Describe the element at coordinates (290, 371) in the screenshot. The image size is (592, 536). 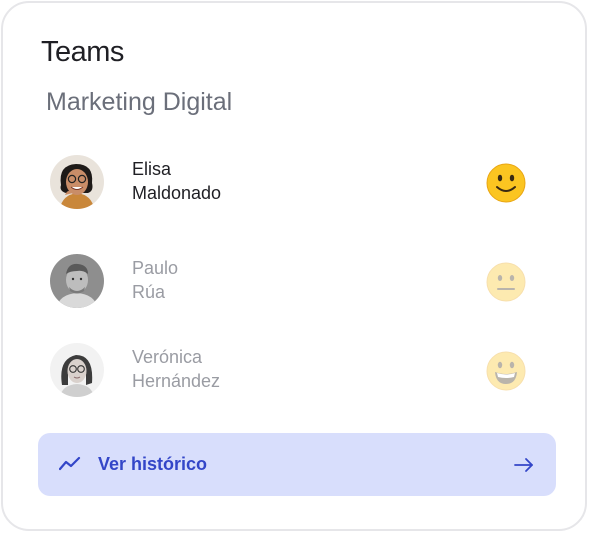
I see `member-row-veronica: Verónica Hernández` at that location.